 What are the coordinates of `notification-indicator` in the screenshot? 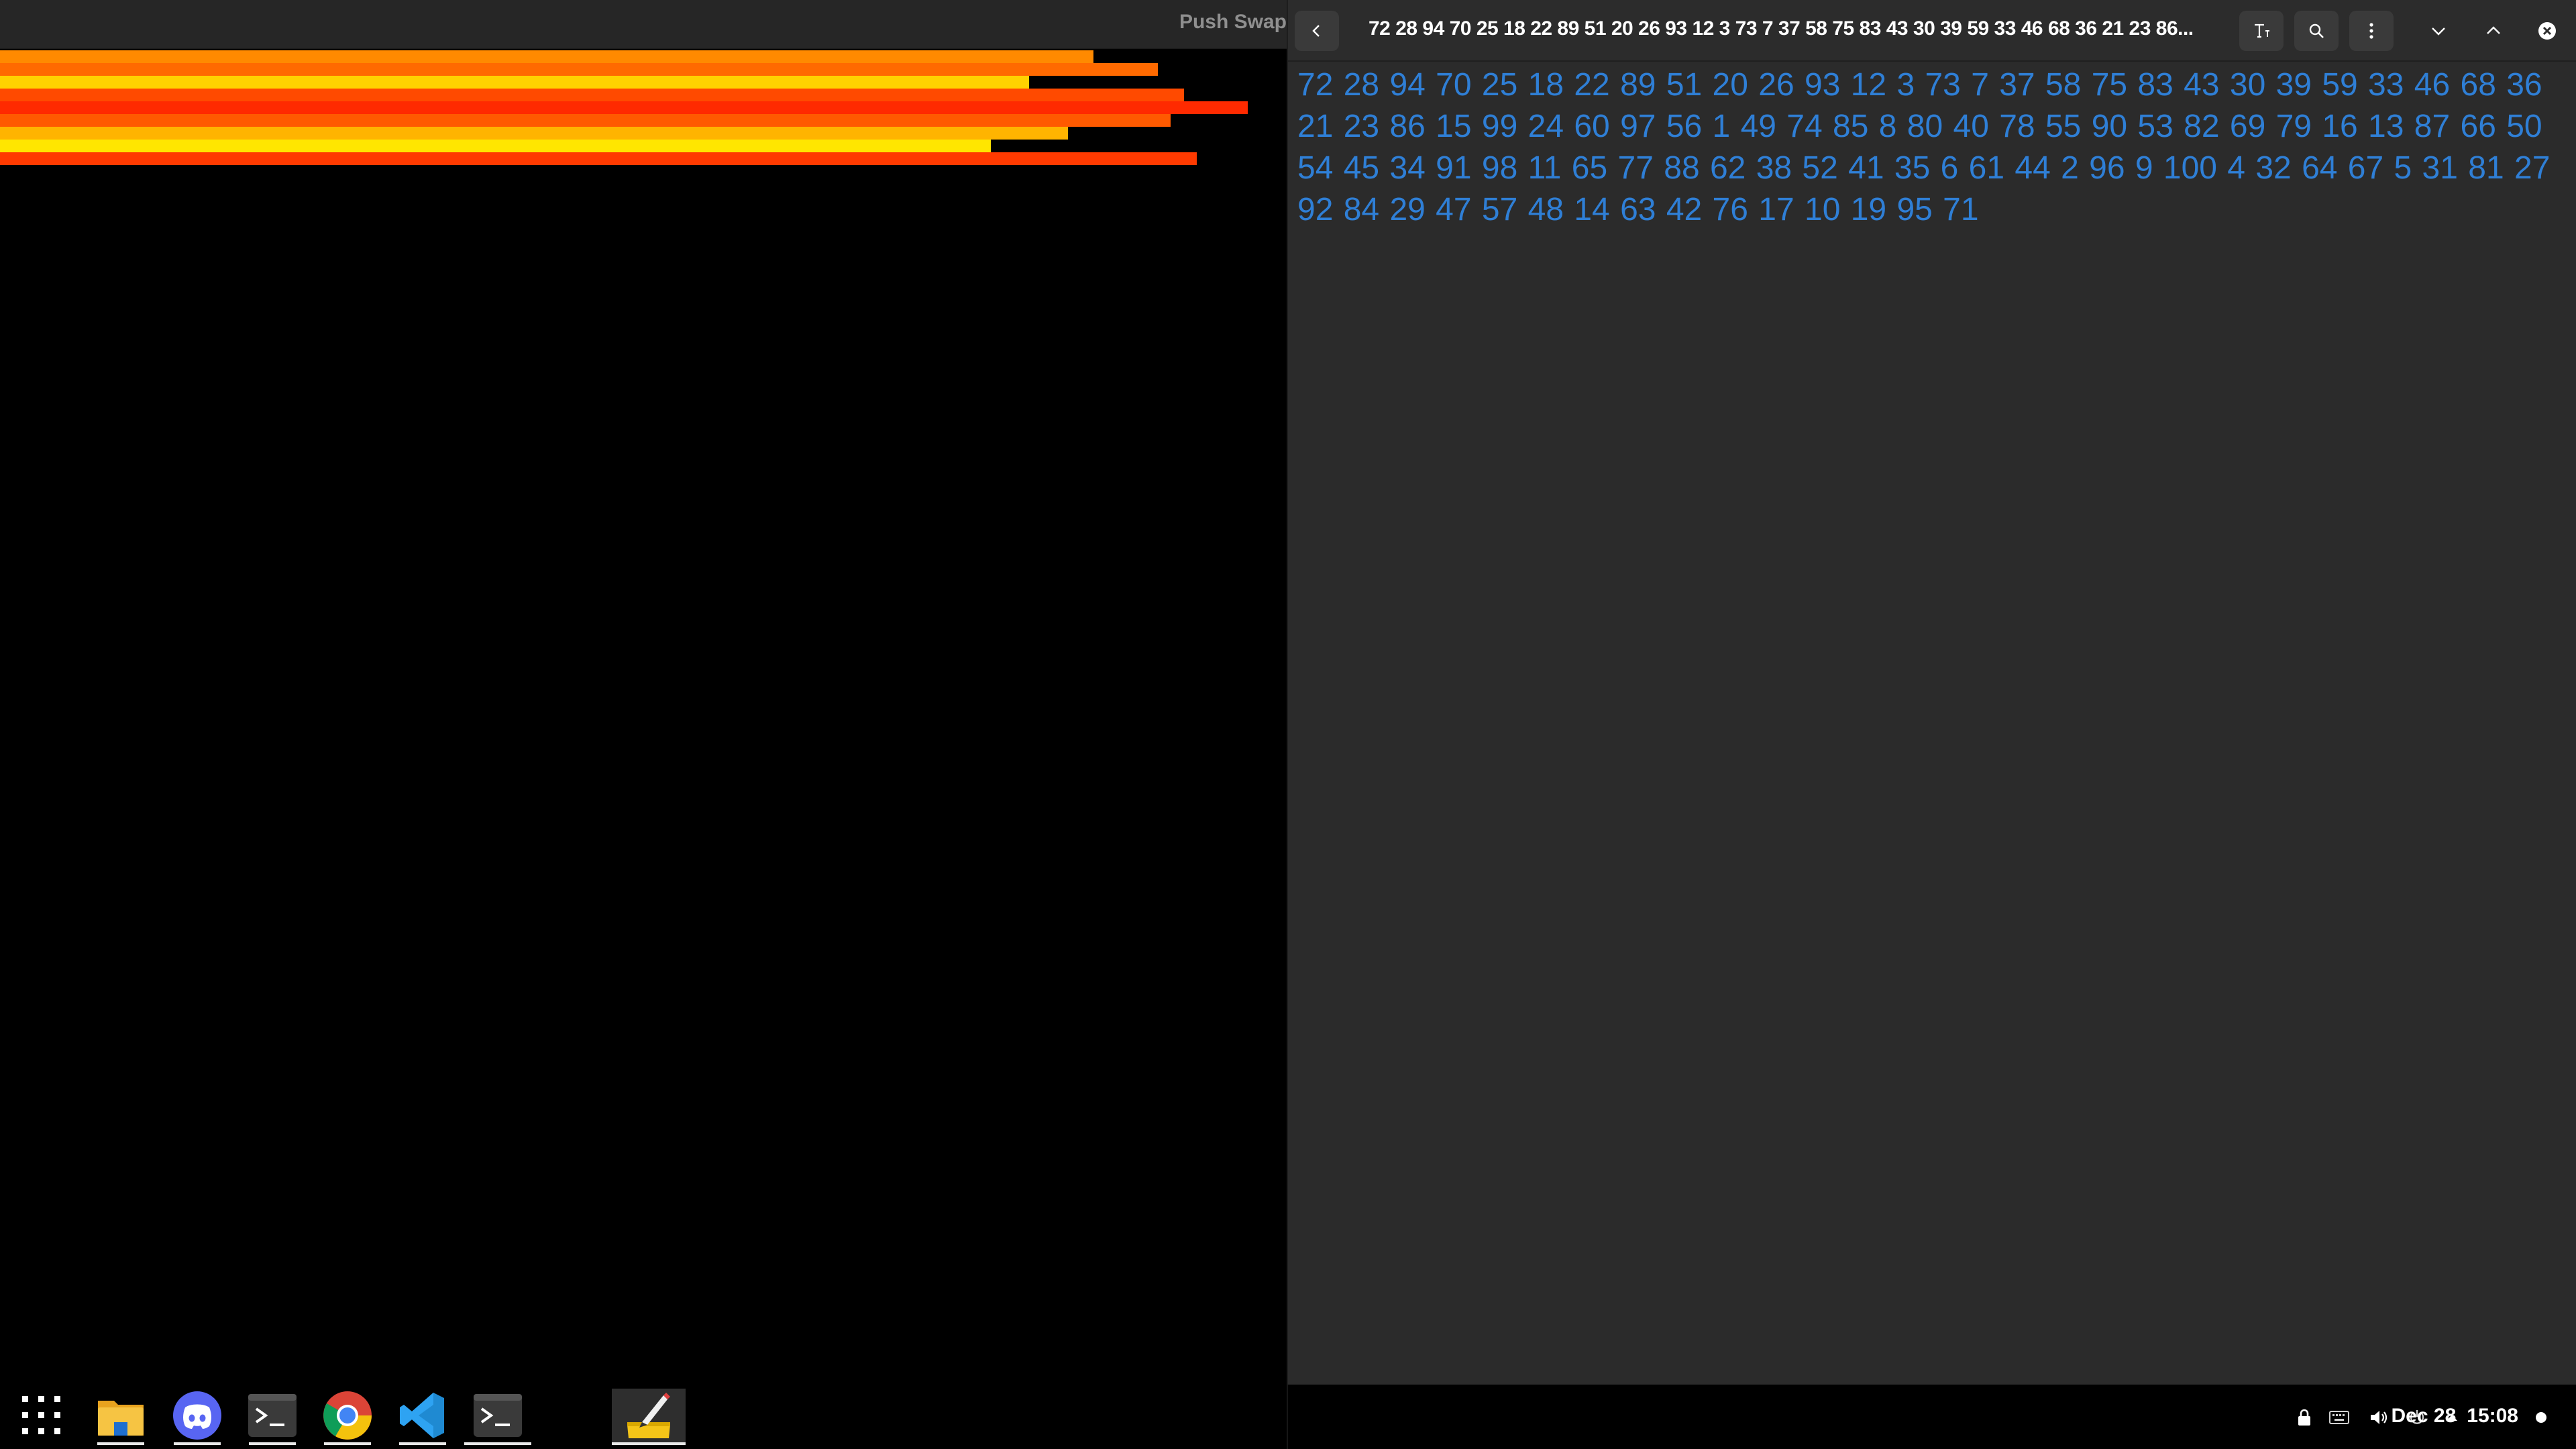 It's located at (2541, 1417).